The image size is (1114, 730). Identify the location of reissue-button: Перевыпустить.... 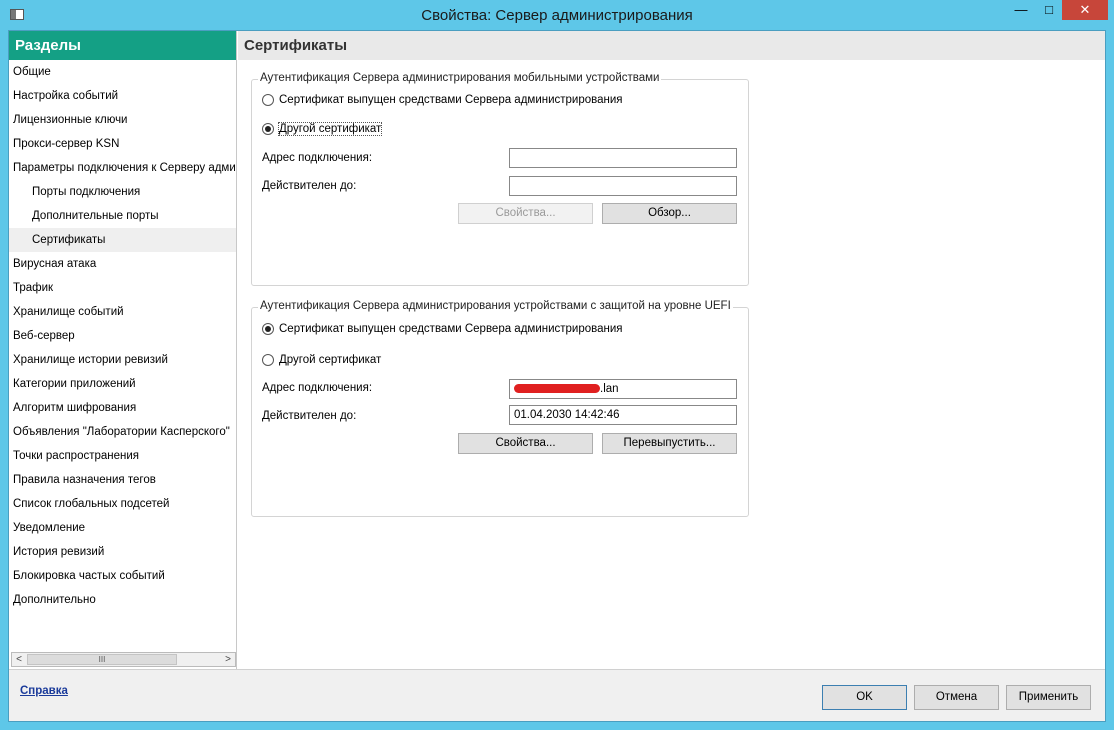
(669, 443).